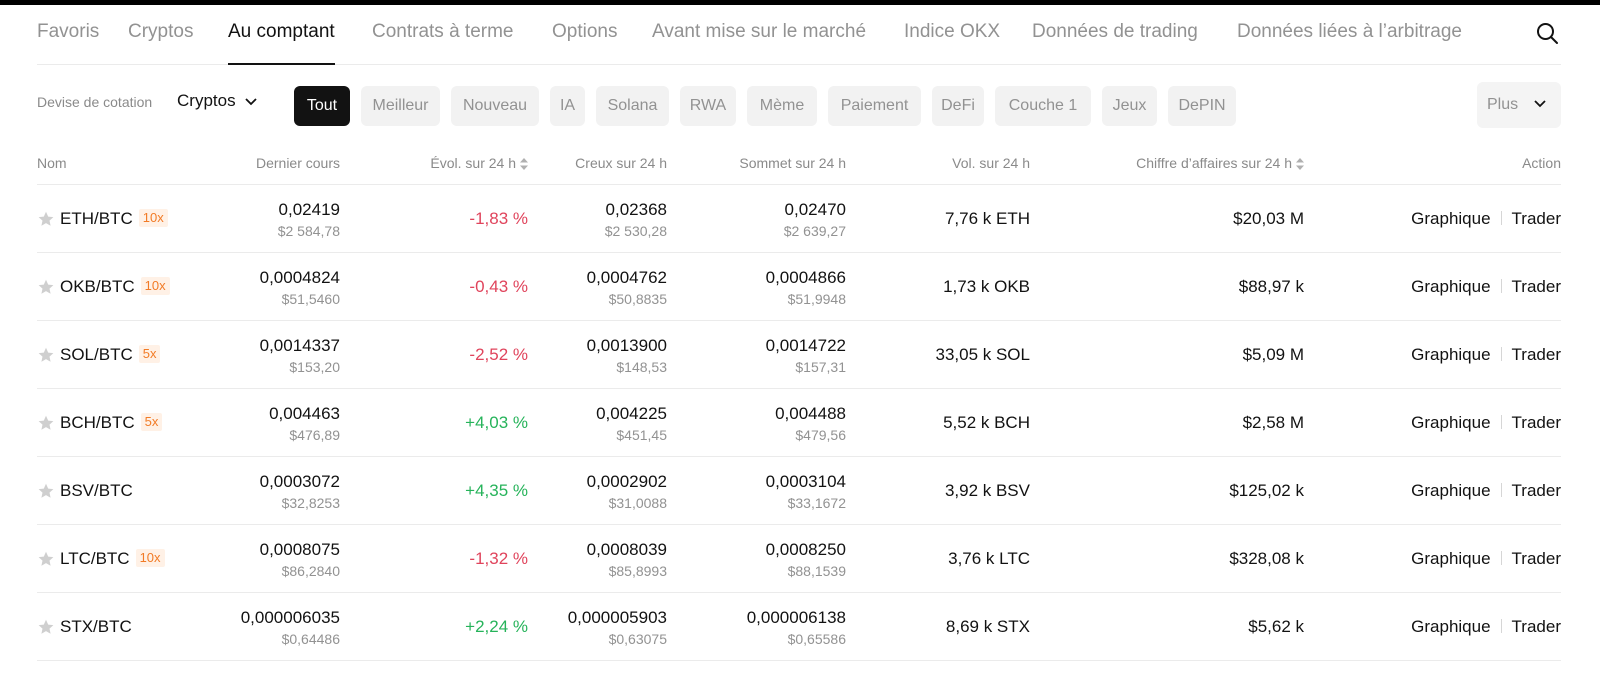  What do you see at coordinates (304, 413) in the screenshot?
I see `last-price: 0,004463` at bounding box center [304, 413].